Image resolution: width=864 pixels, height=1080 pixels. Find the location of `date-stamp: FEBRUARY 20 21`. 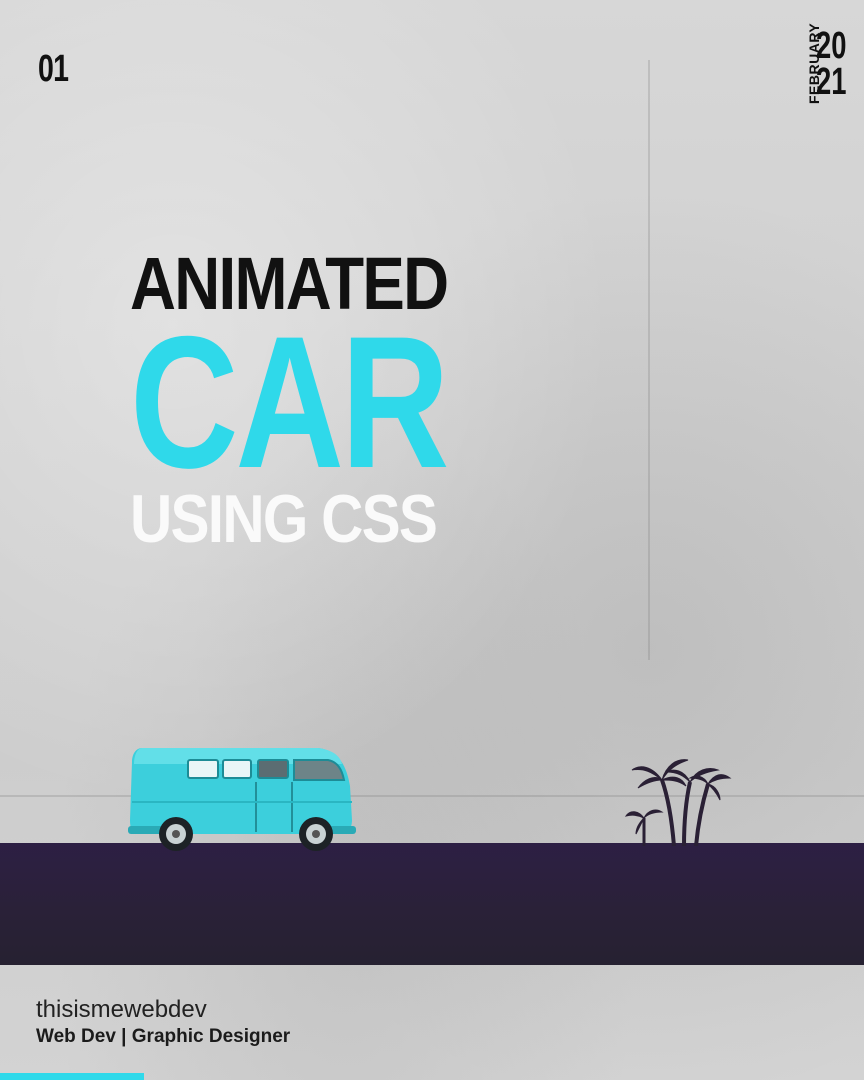

date-stamp: FEBRUARY 20 21 is located at coordinates (820, 65).